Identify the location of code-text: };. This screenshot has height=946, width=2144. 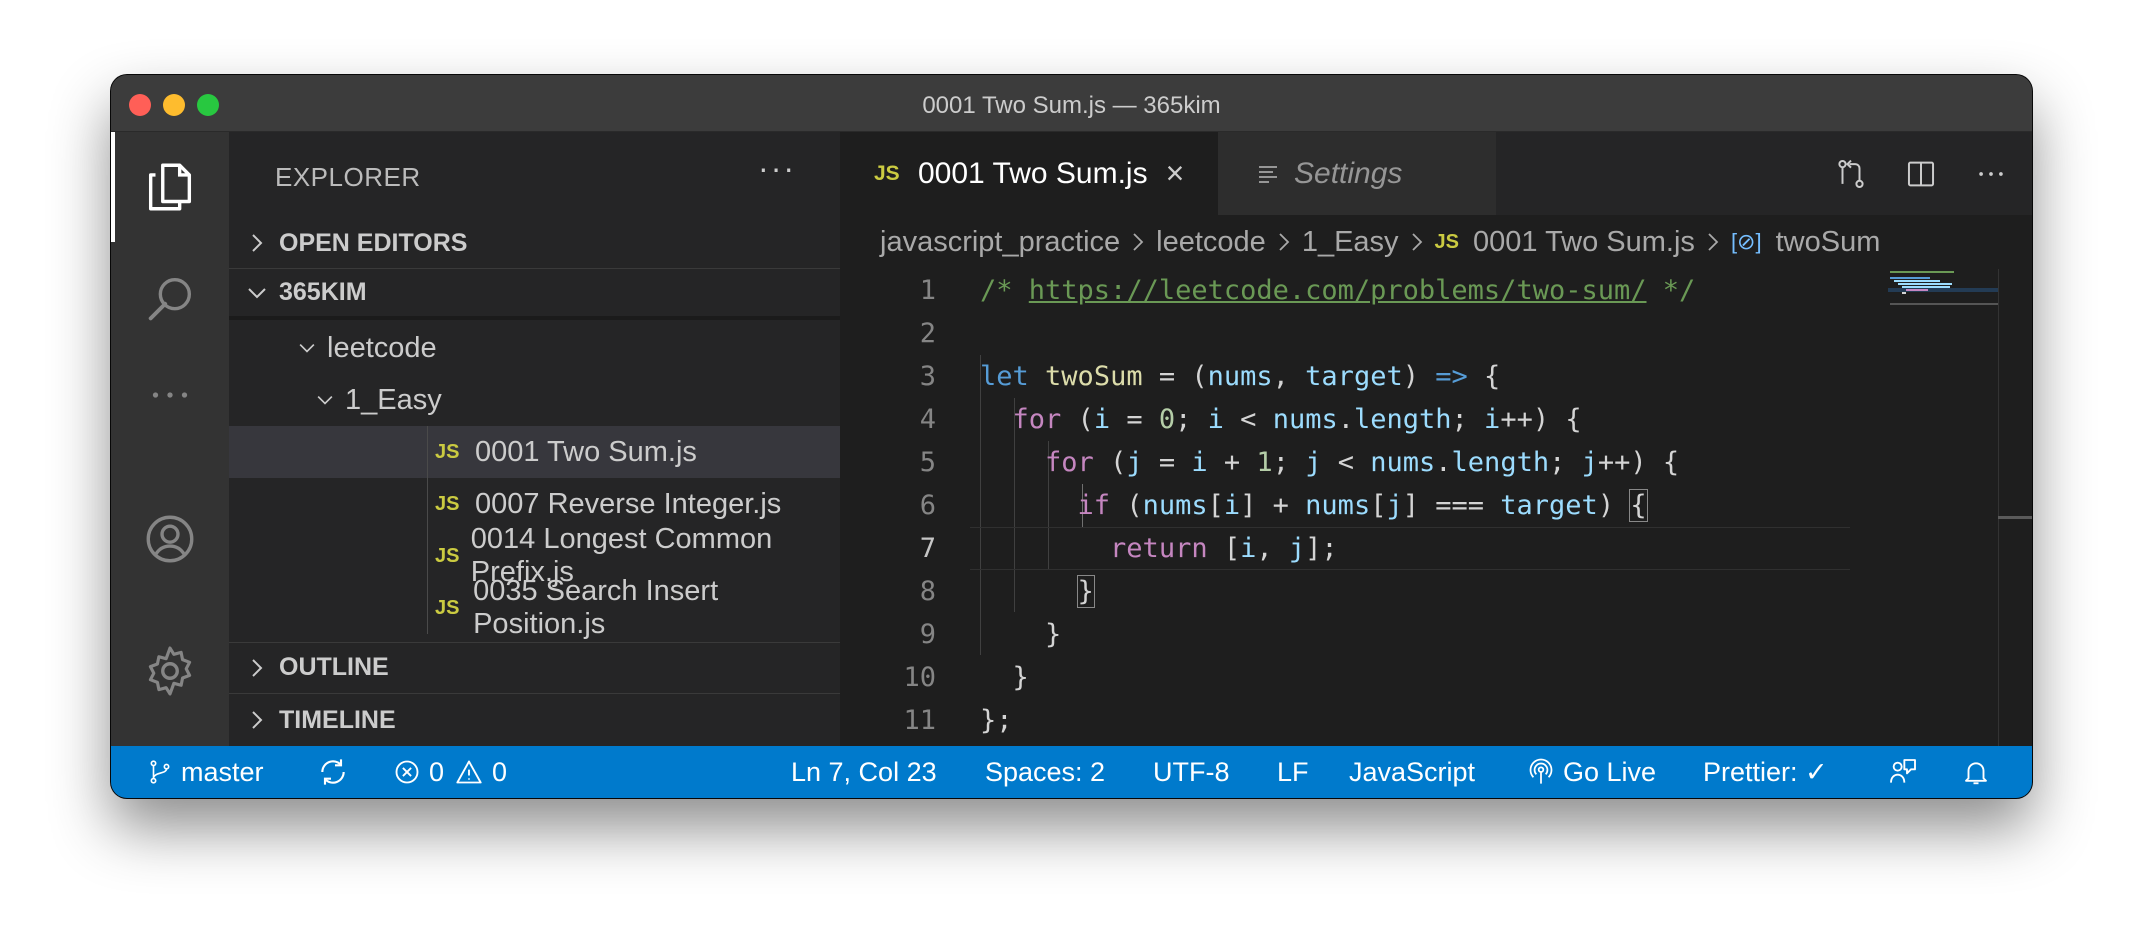
(996, 720).